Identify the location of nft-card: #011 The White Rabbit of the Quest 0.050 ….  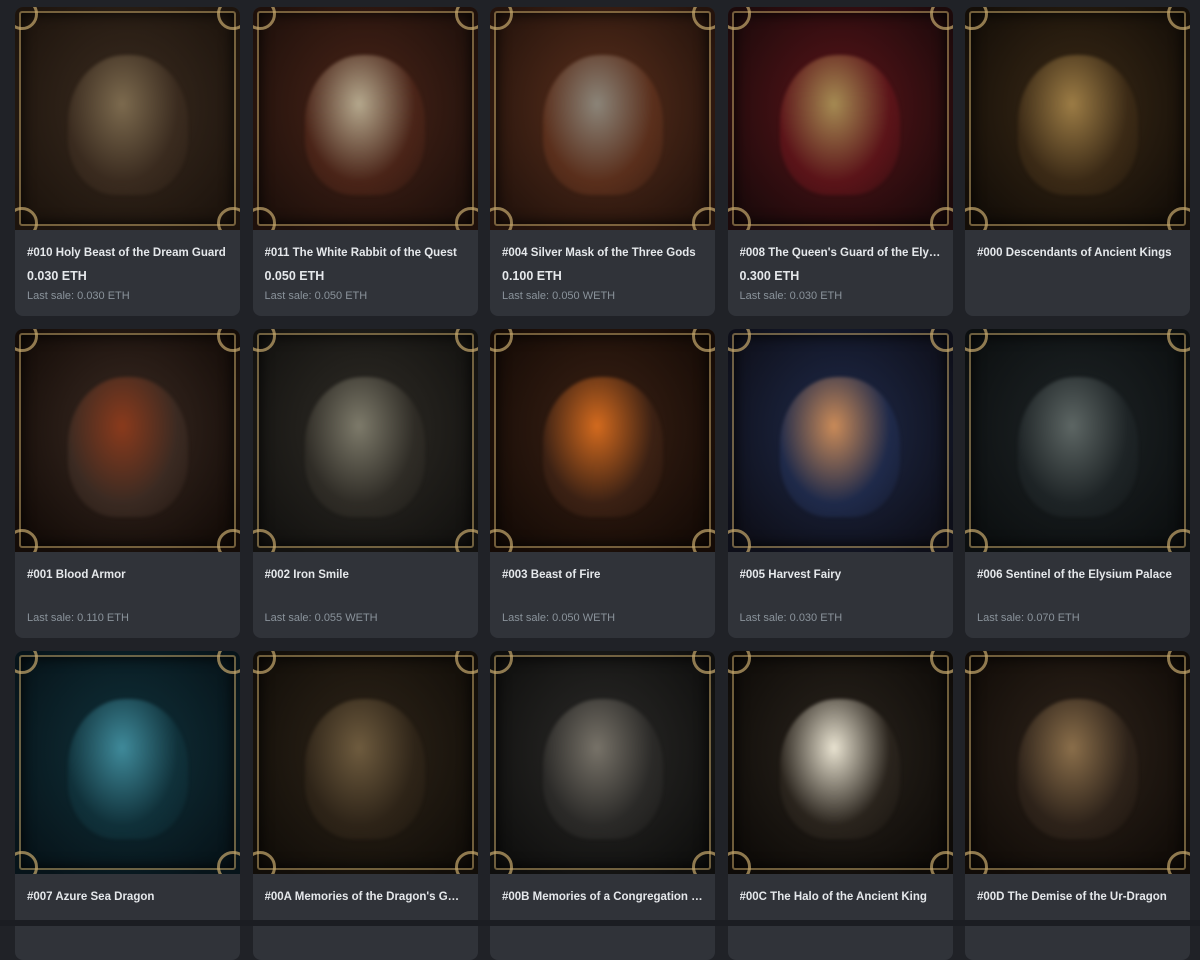
(365, 161).